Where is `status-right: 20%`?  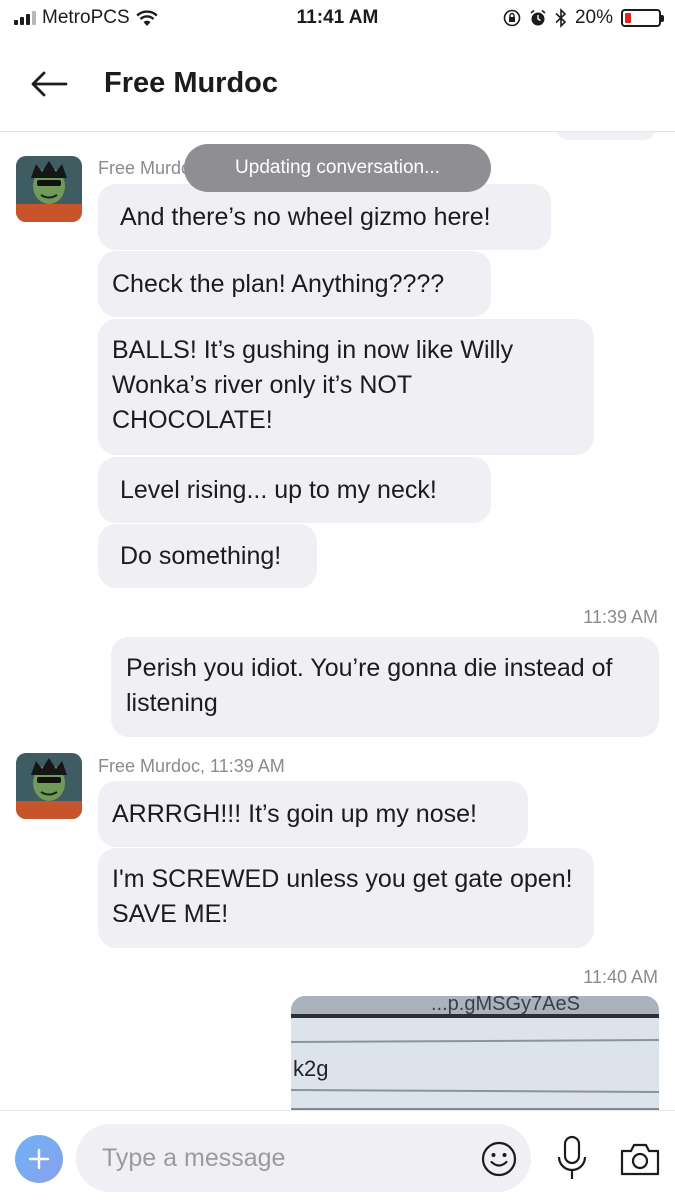 status-right: 20% is located at coordinates (583, 18).